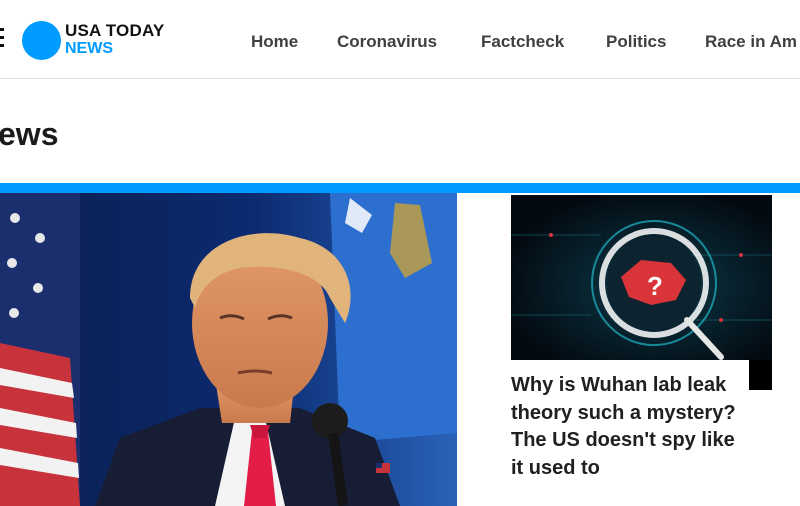  Describe the element at coordinates (760, 375) in the screenshot. I see `image-corner-block` at that location.